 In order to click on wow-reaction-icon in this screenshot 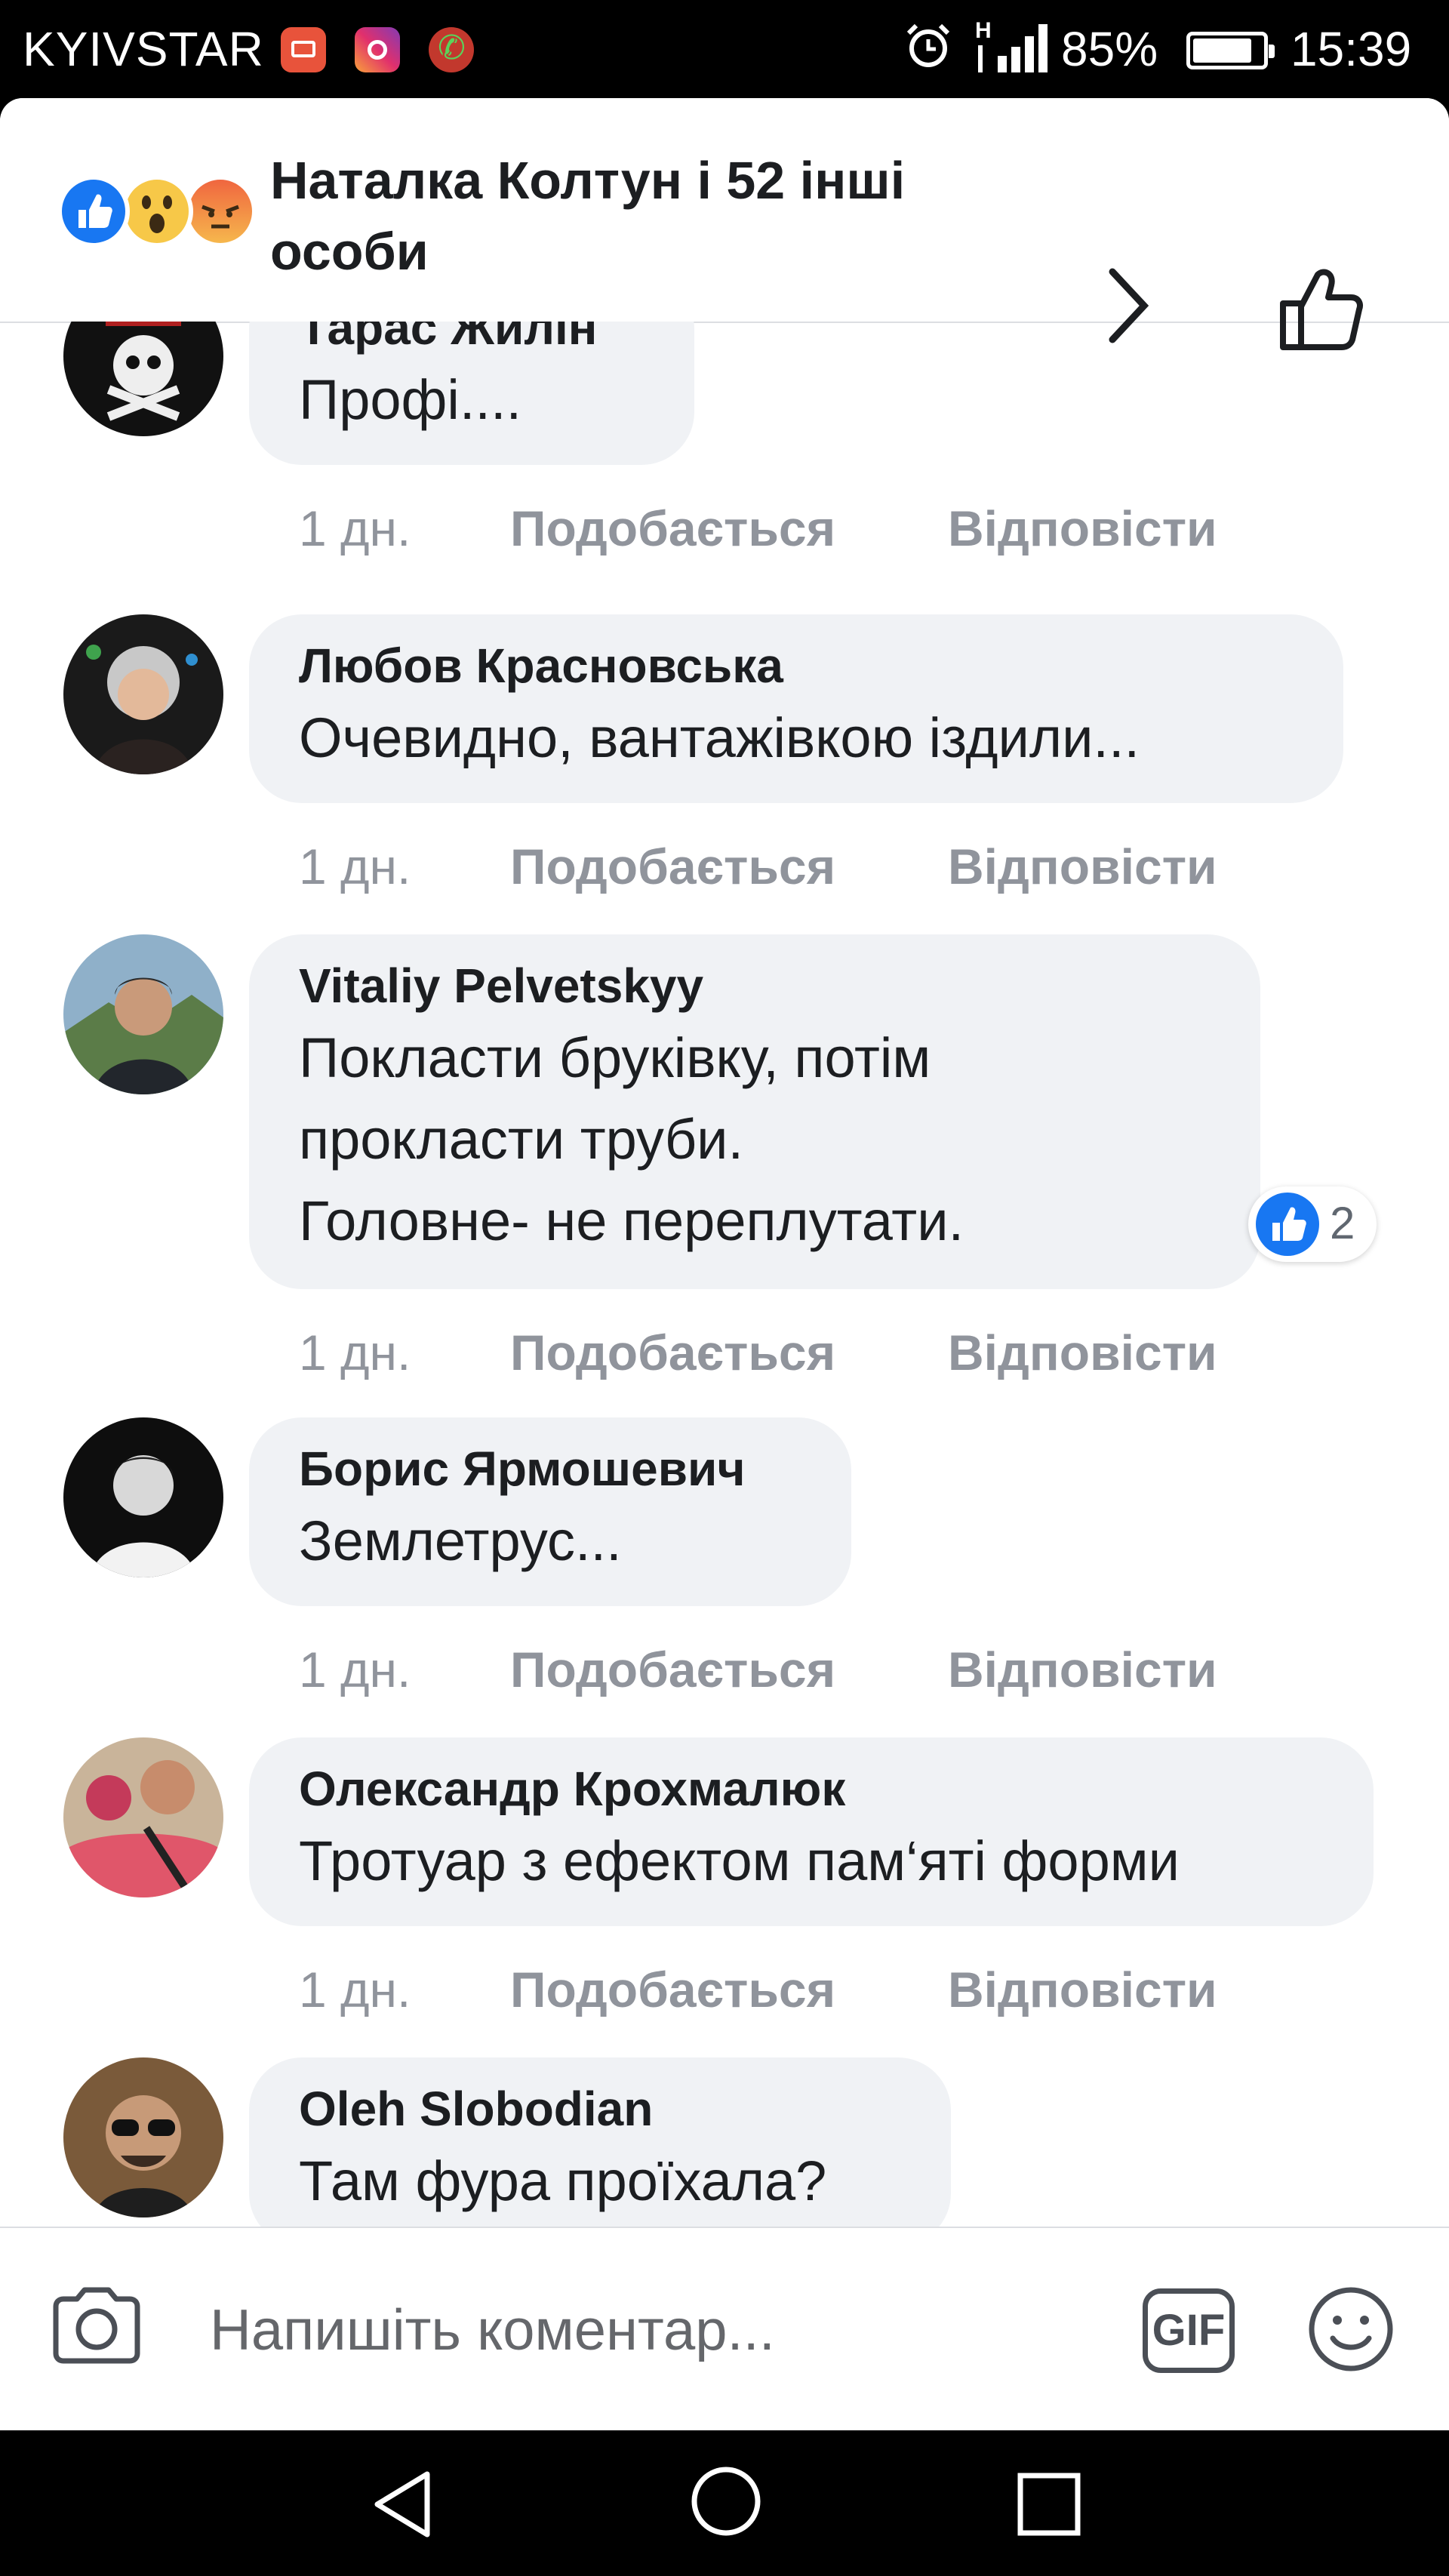, I will do `click(157, 211)`.